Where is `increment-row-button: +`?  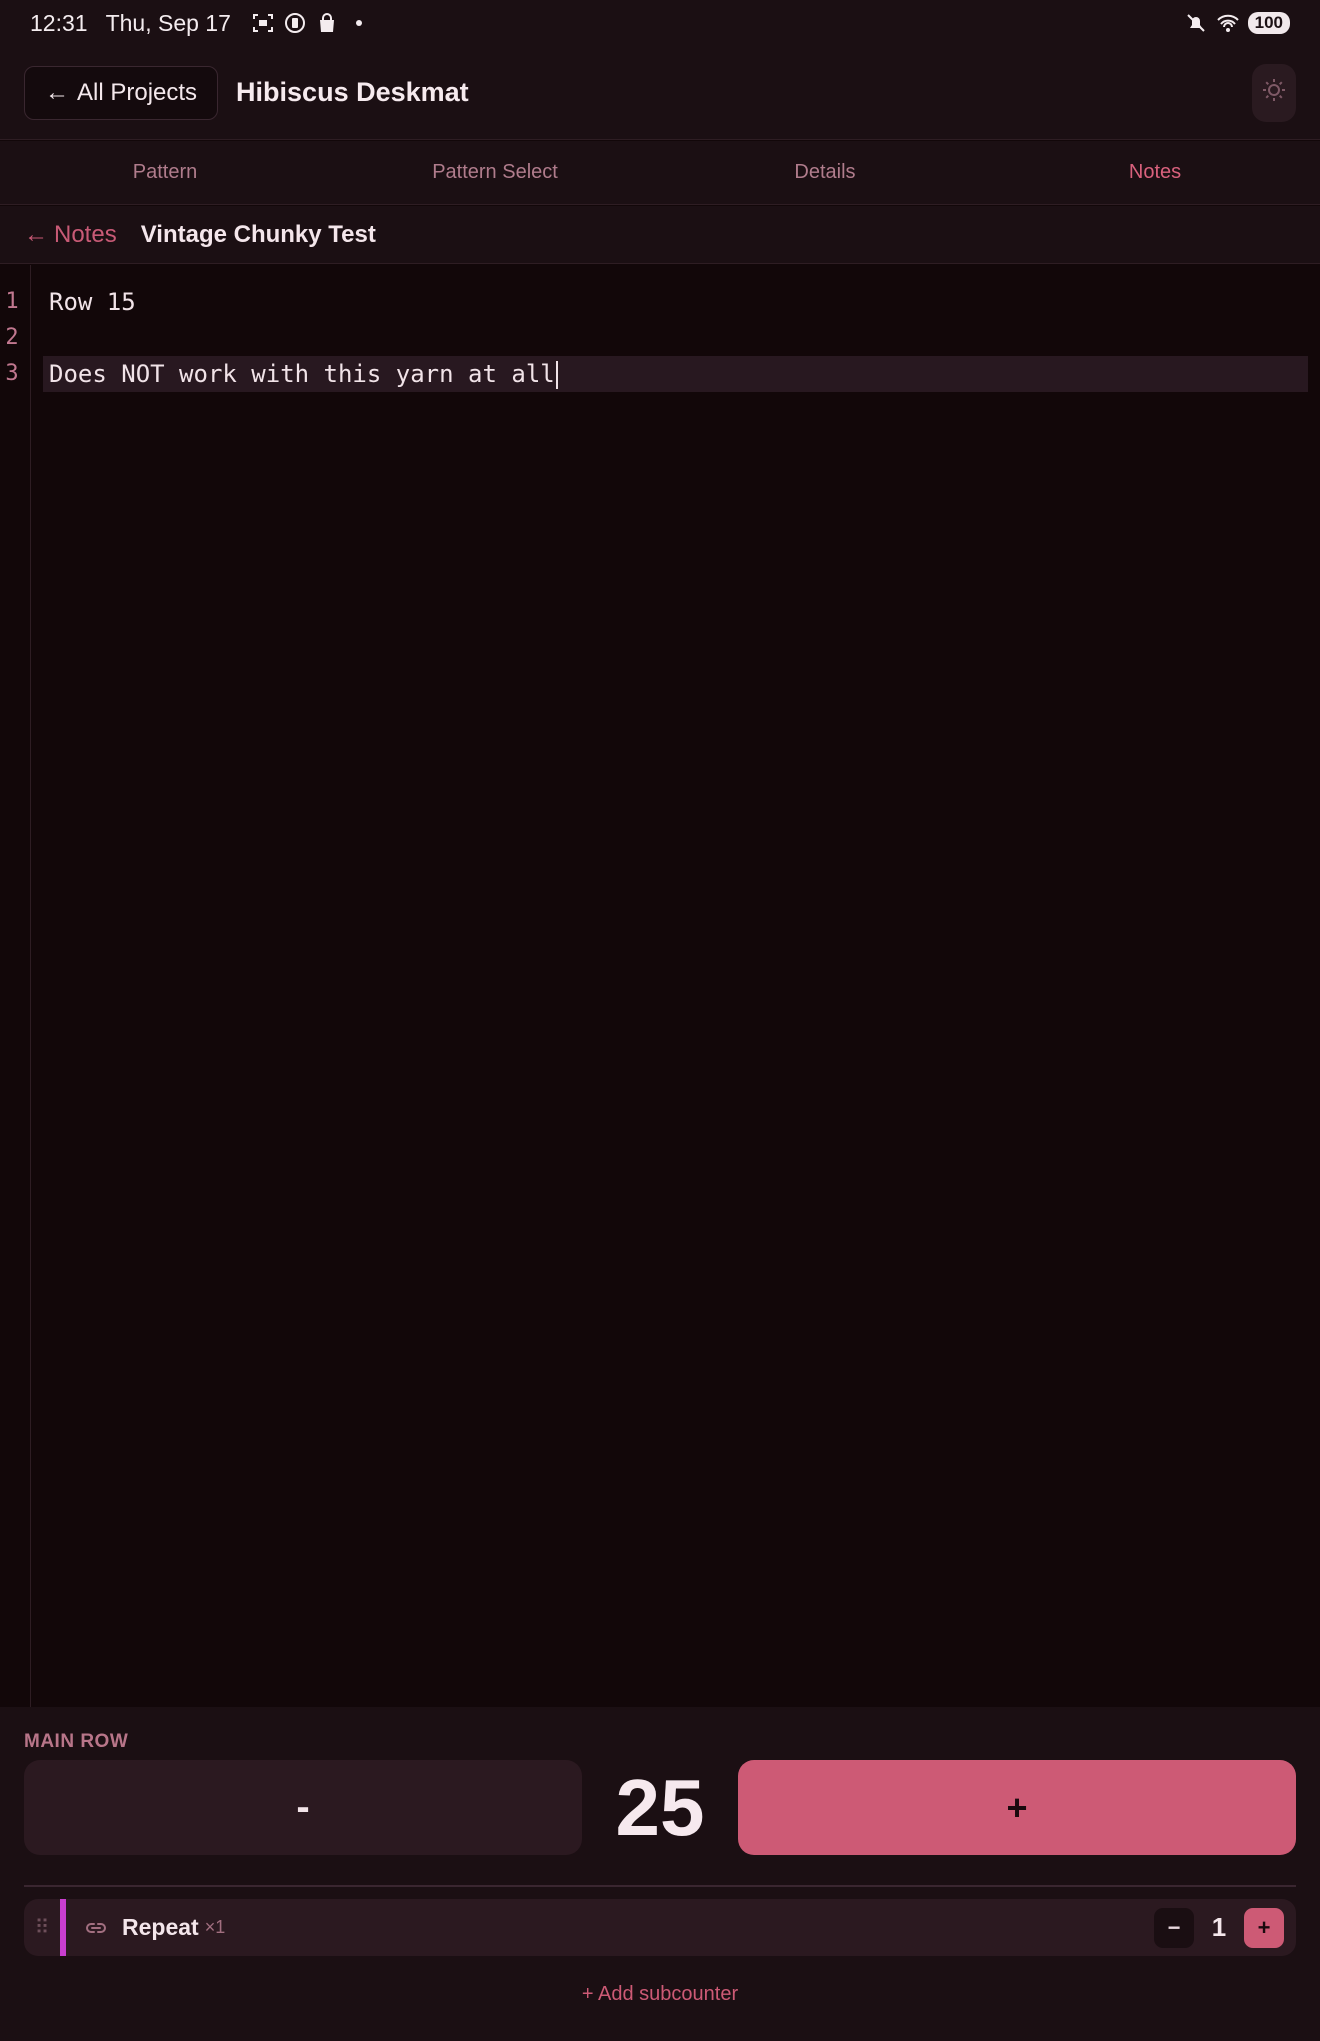 increment-row-button: + is located at coordinates (1017, 1807).